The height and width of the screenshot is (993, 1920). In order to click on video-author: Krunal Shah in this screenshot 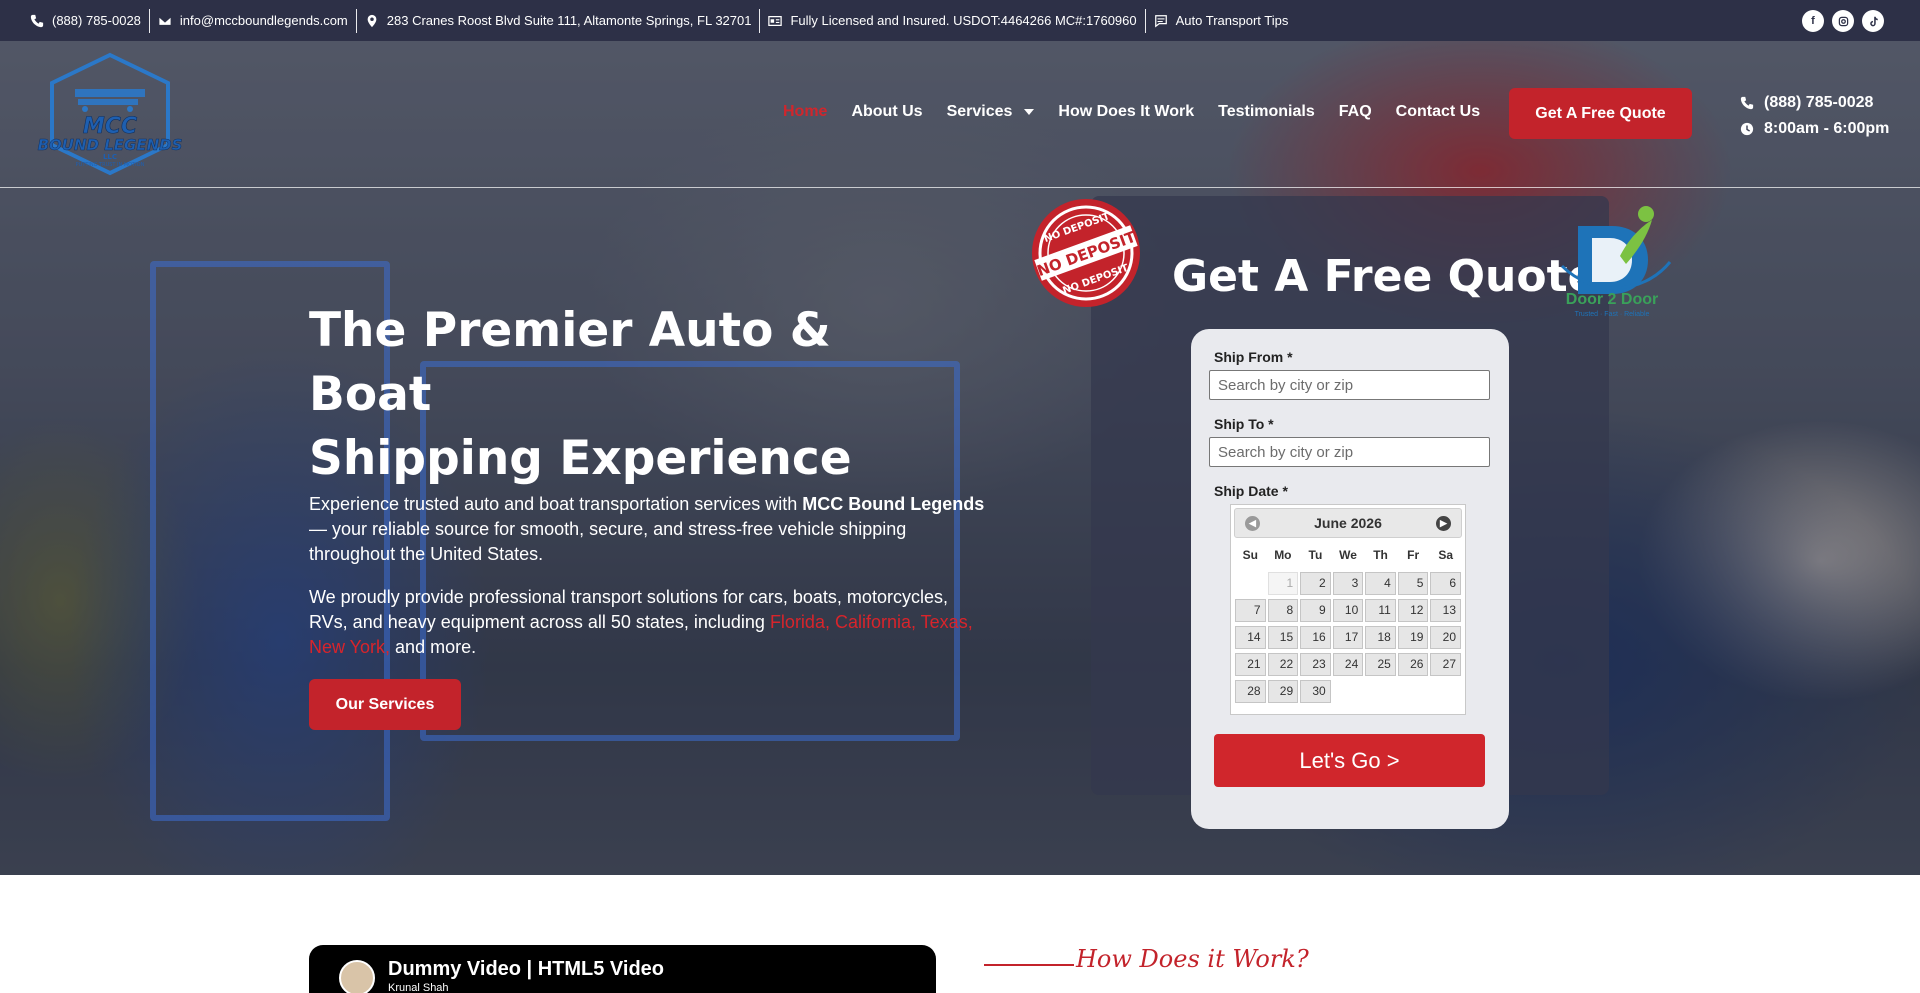, I will do `click(418, 987)`.